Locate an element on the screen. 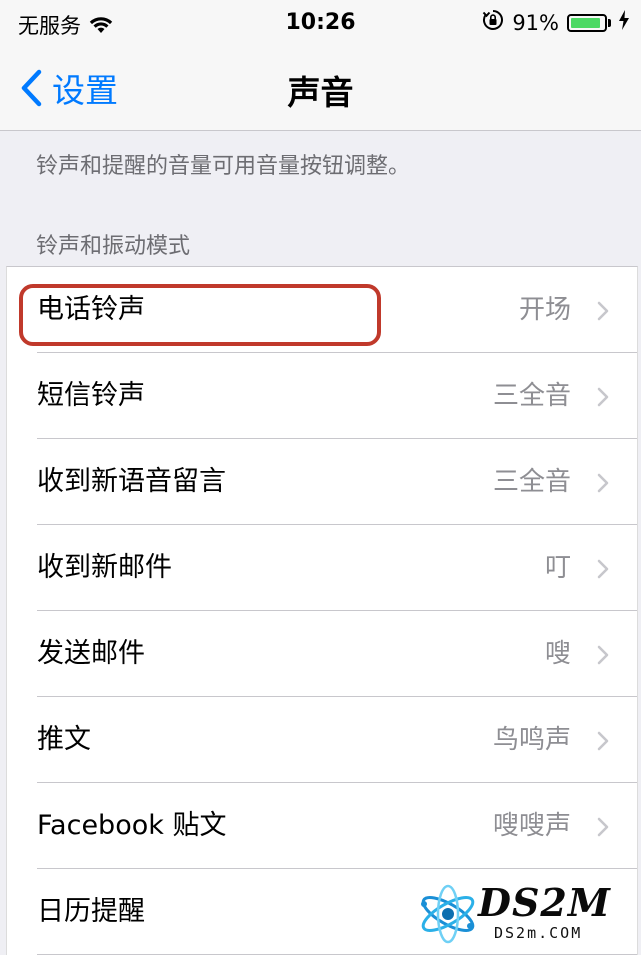 The height and width of the screenshot is (955, 641). list-item-facebook-post: Facebook 贴文 嗖嗖声 is located at coordinates (322, 826).